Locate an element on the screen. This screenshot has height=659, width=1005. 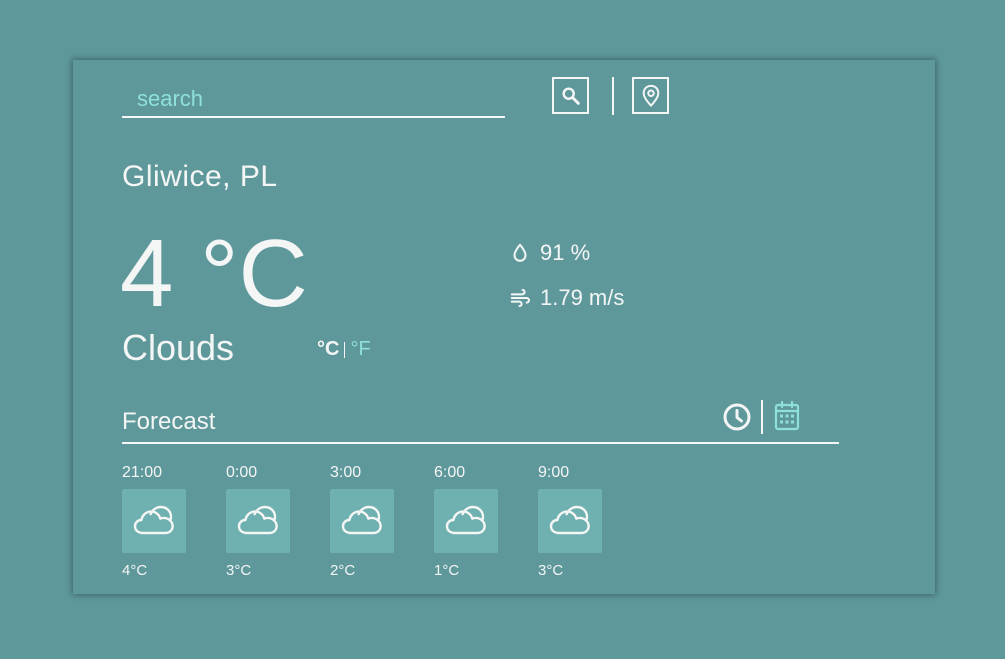
wind-stat: 1.79 m/s is located at coordinates (566, 298).